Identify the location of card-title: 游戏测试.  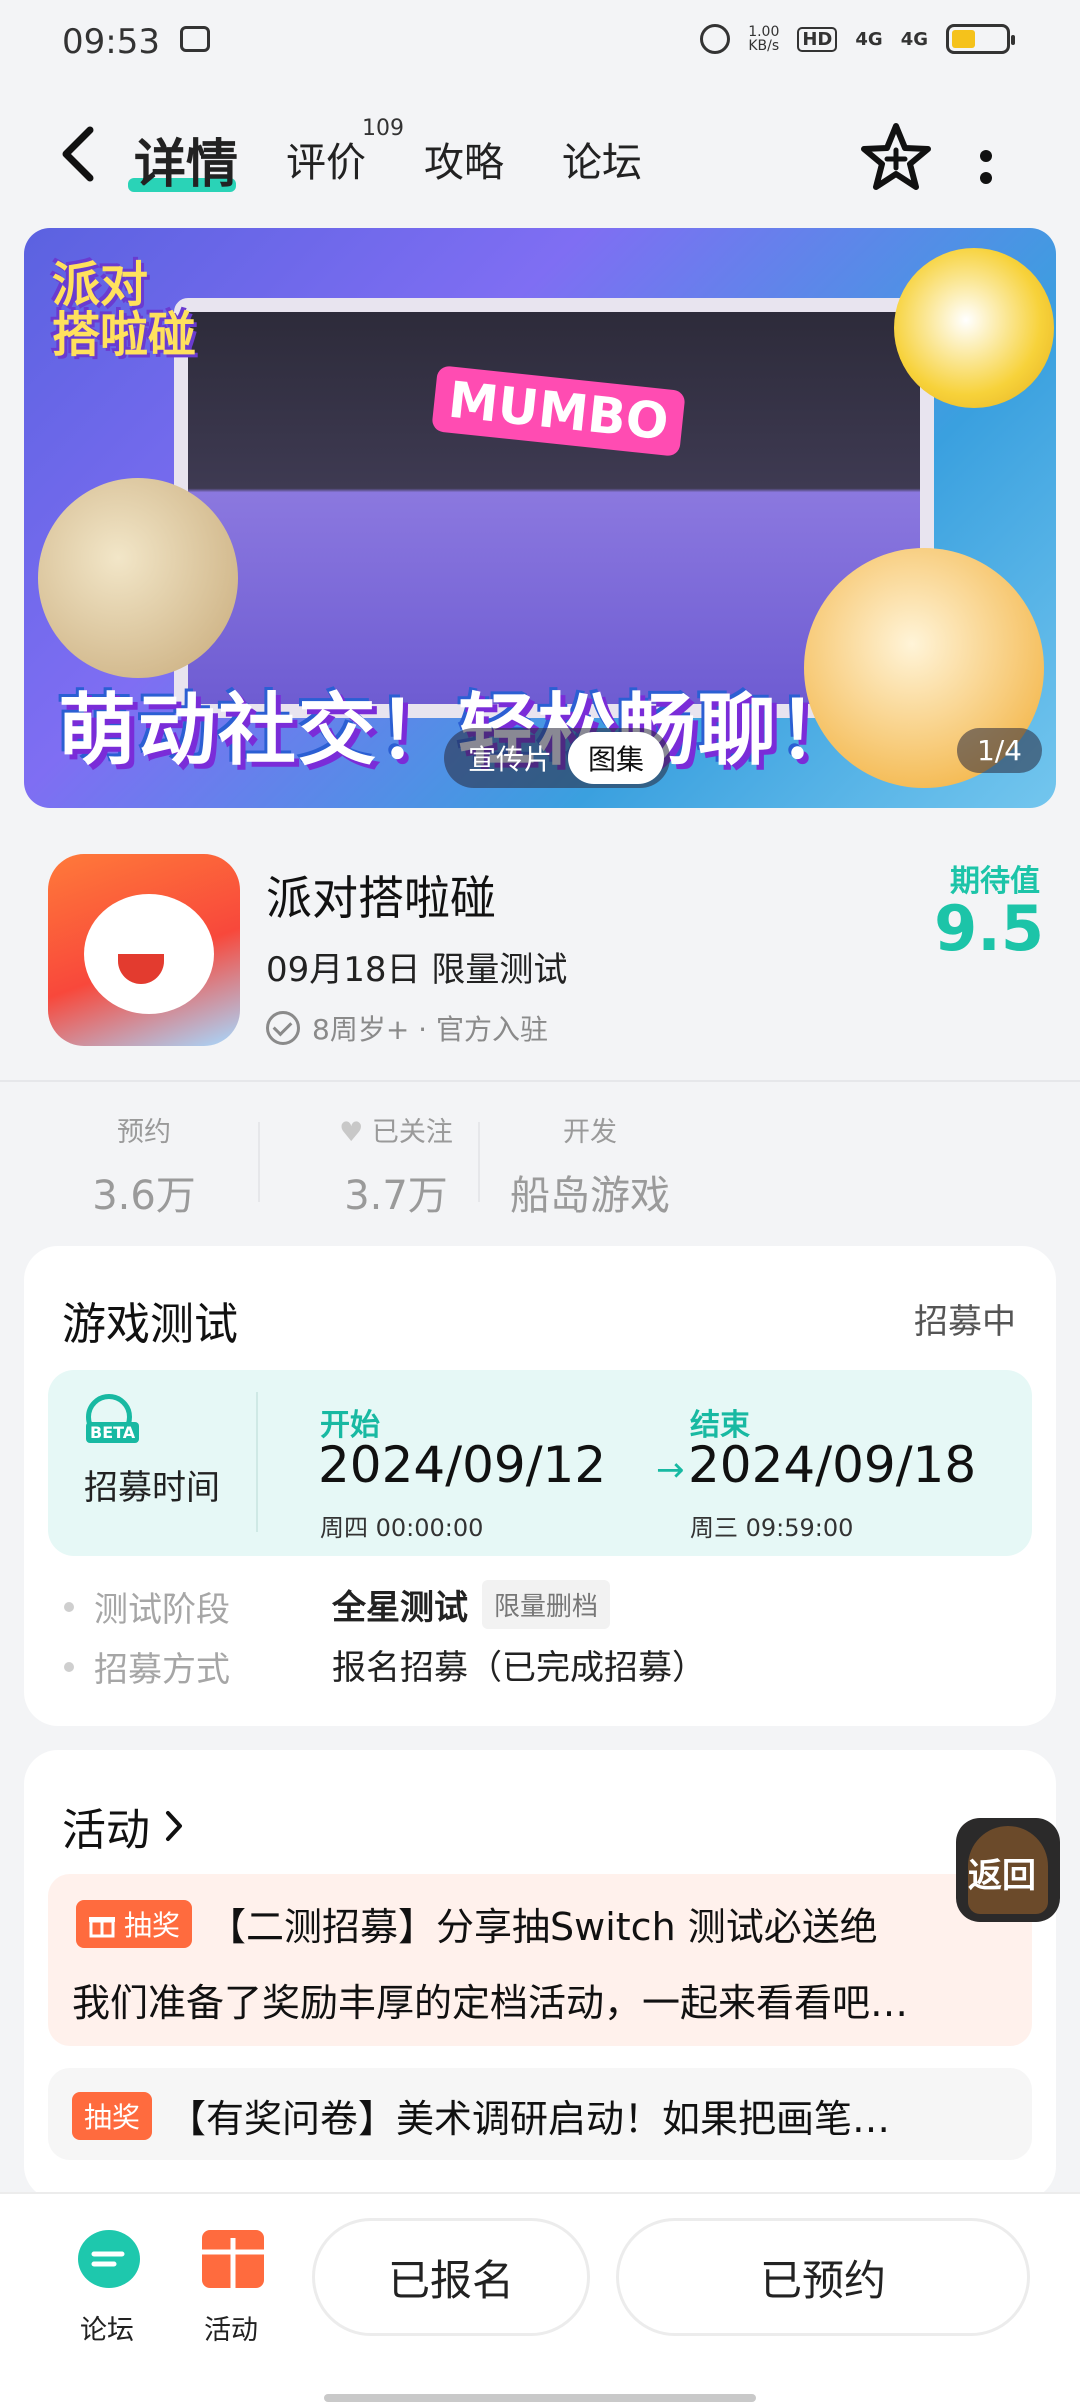
(150, 1324).